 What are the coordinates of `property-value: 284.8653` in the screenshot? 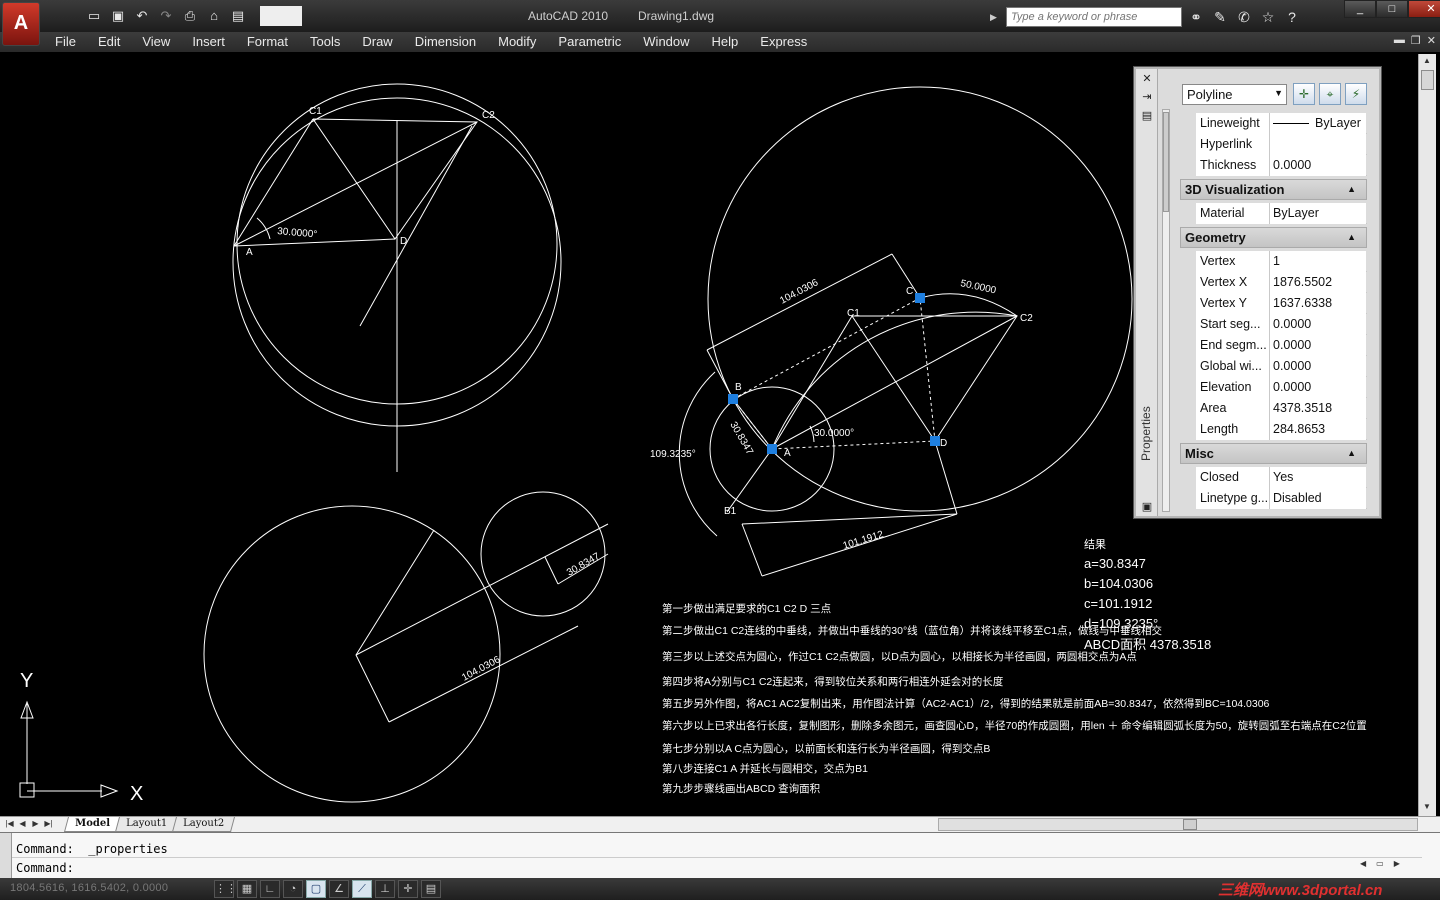 It's located at (1318, 429).